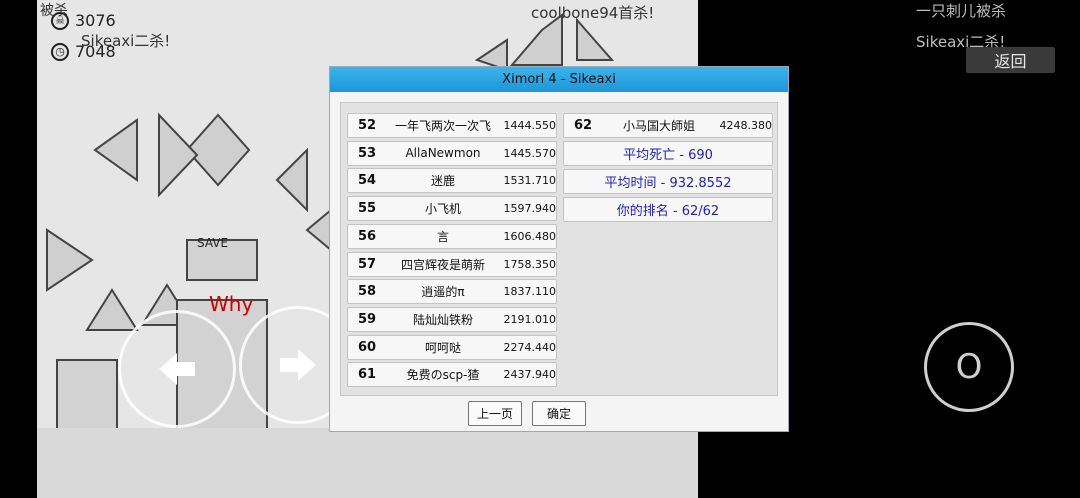 Image resolution: width=1080 pixels, height=498 pixels. I want to click on rank-number: 59, so click(367, 319).